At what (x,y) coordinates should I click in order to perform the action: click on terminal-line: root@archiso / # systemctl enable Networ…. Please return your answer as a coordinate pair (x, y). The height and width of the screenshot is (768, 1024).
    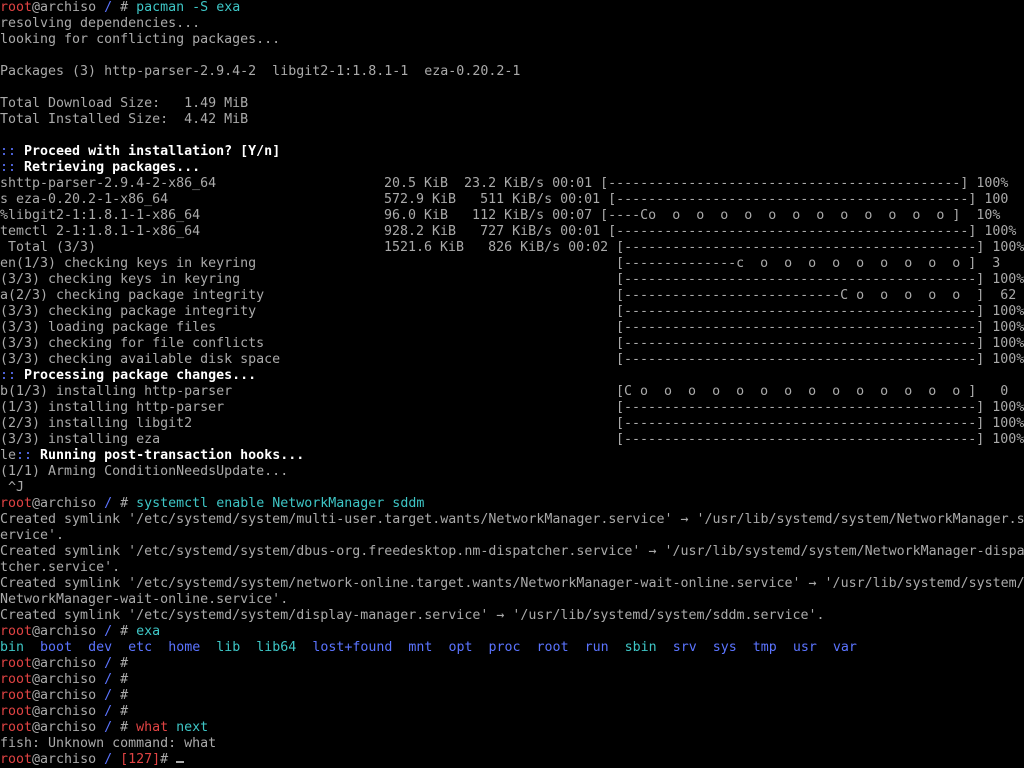
    Looking at the image, I should click on (512, 504).